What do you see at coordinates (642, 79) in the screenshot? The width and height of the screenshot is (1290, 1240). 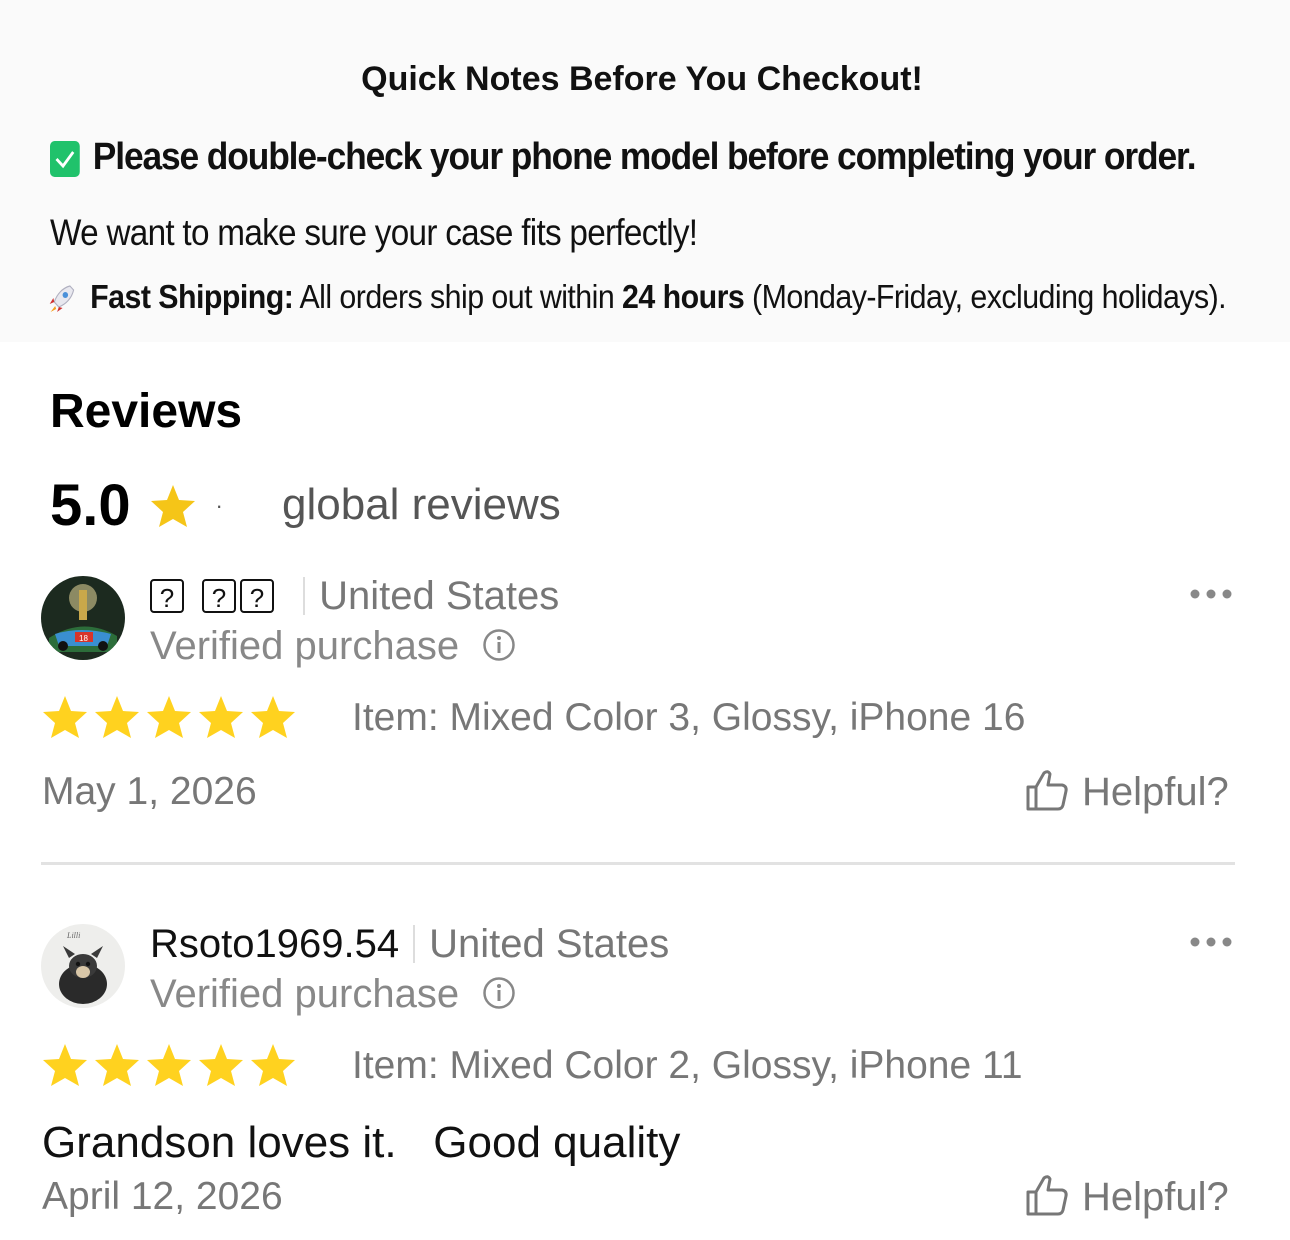 I see `notes-title: Quick Notes Before You Checkout!` at bounding box center [642, 79].